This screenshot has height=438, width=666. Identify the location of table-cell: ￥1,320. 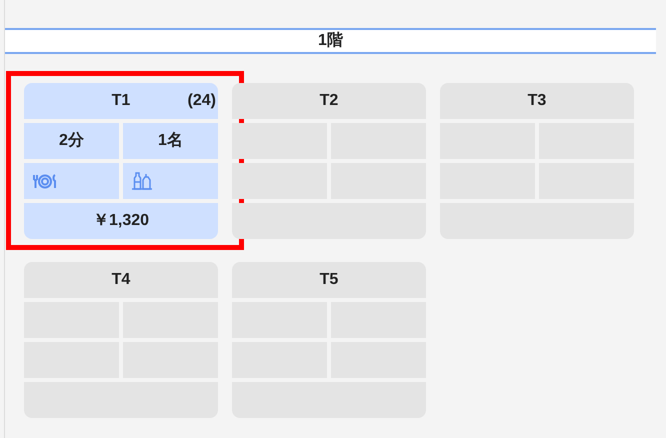
(121, 221).